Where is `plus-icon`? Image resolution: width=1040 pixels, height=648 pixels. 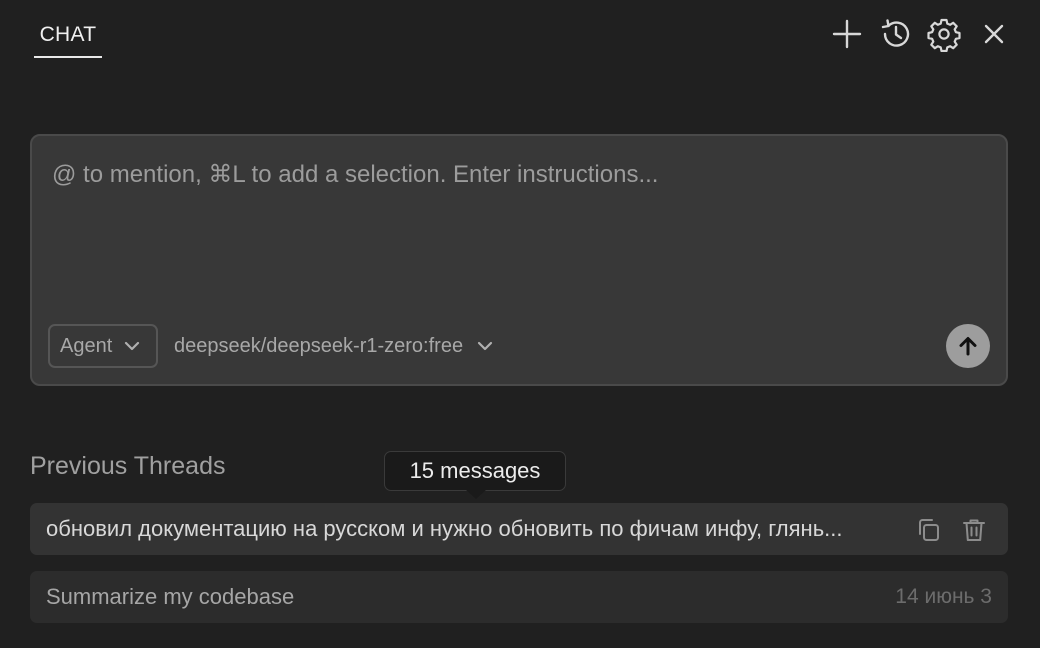
plus-icon is located at coordinates (847, 34).